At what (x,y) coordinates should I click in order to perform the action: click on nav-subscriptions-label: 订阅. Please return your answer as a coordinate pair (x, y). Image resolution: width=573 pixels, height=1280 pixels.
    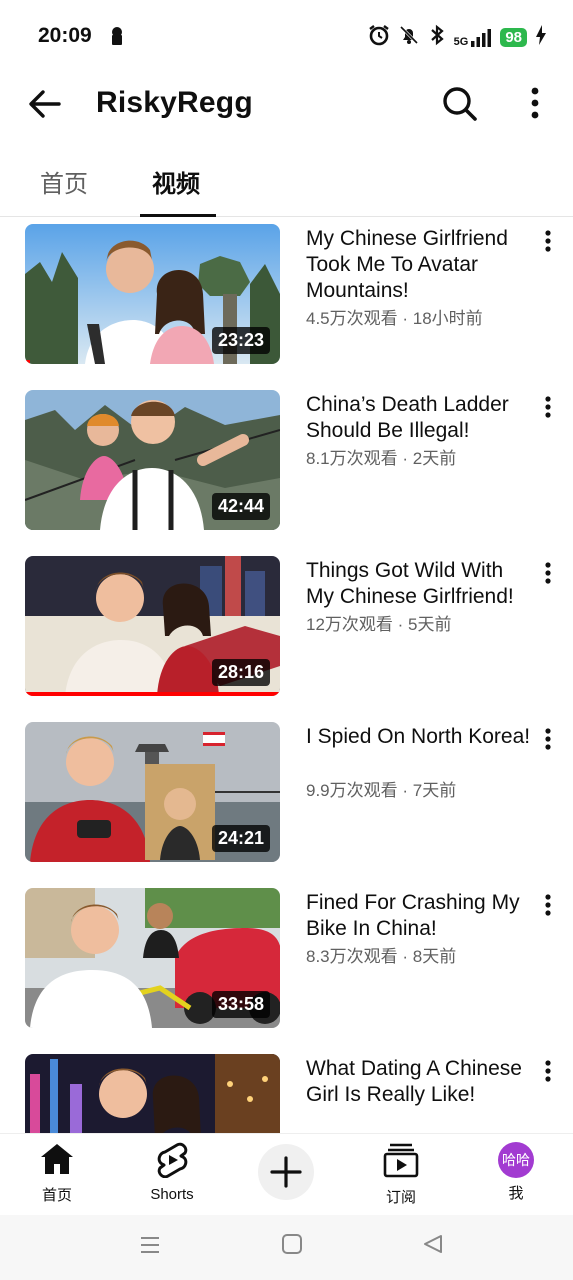
    Looking at the image, I should click on (400, 1197).